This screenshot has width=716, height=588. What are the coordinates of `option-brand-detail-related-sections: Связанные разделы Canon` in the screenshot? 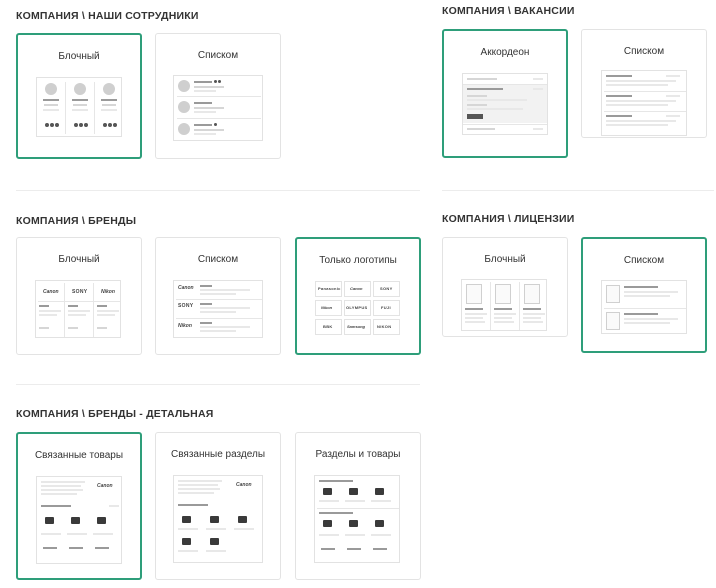 It's located at (218, 506).